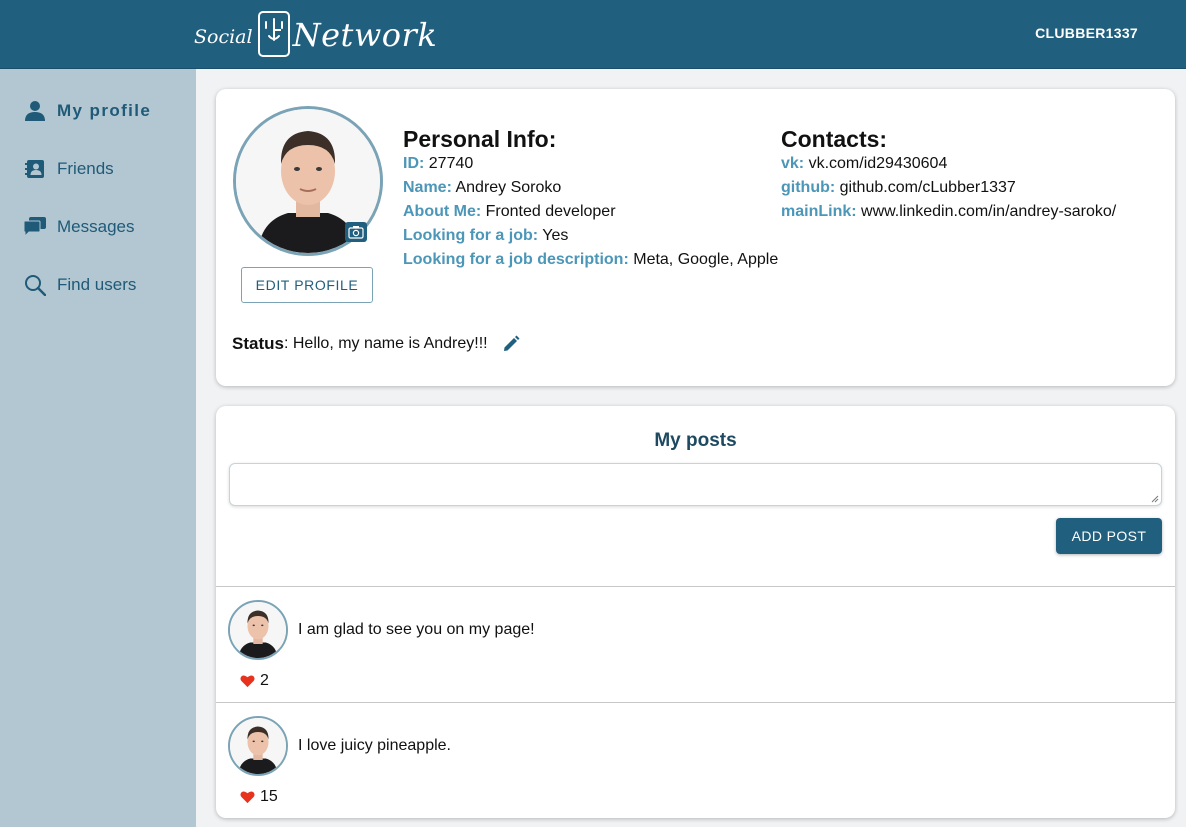  I want to click on add-post-button: ADD POST, so click(1109, 536).